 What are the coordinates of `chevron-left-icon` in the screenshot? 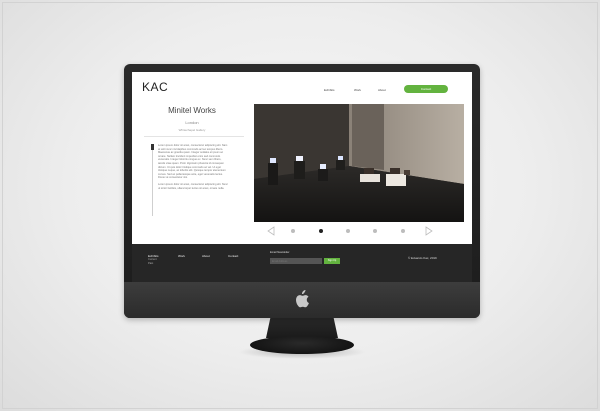 It's located at (271, 231).